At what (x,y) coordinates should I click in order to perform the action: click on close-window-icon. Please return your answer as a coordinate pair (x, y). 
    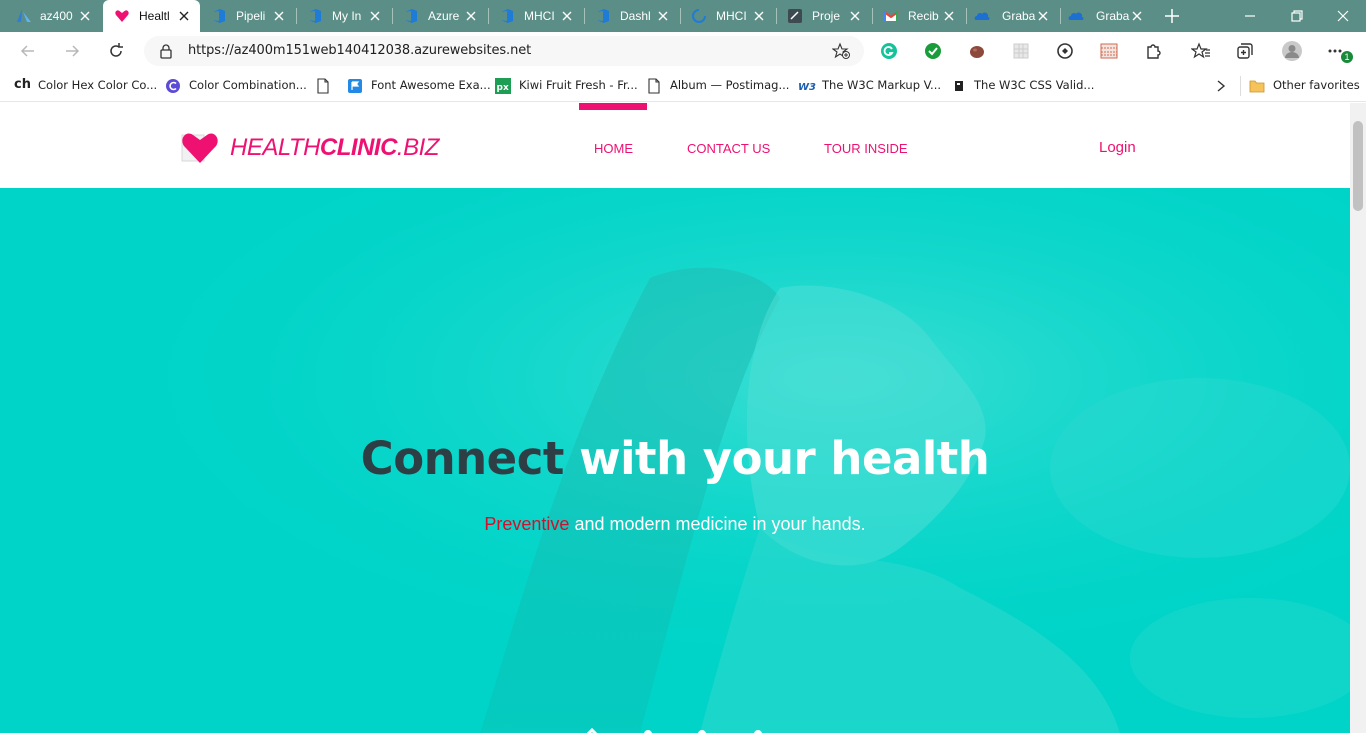
    Looking at the image, I should click on (1343, 16).